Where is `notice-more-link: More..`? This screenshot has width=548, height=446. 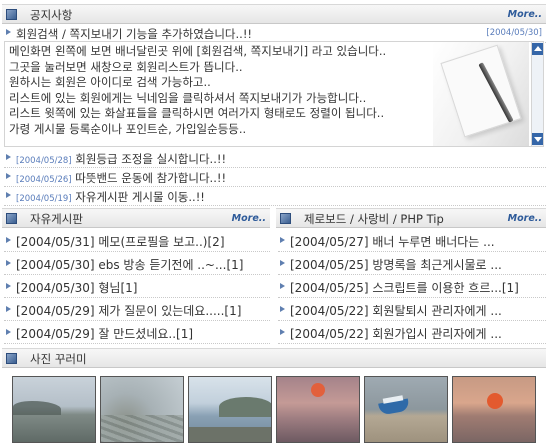 notice-more-link: More.. is located at coordinates (525, 14).